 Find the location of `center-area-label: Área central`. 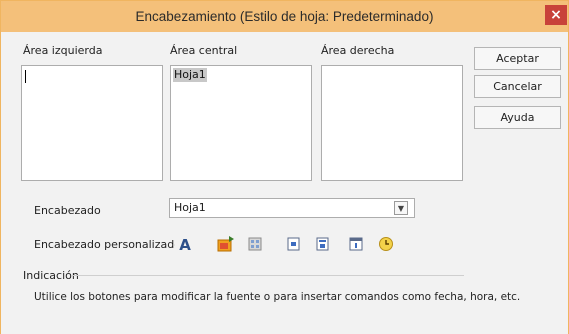

center-area-label: Área central is located at coordinates (204, 50).